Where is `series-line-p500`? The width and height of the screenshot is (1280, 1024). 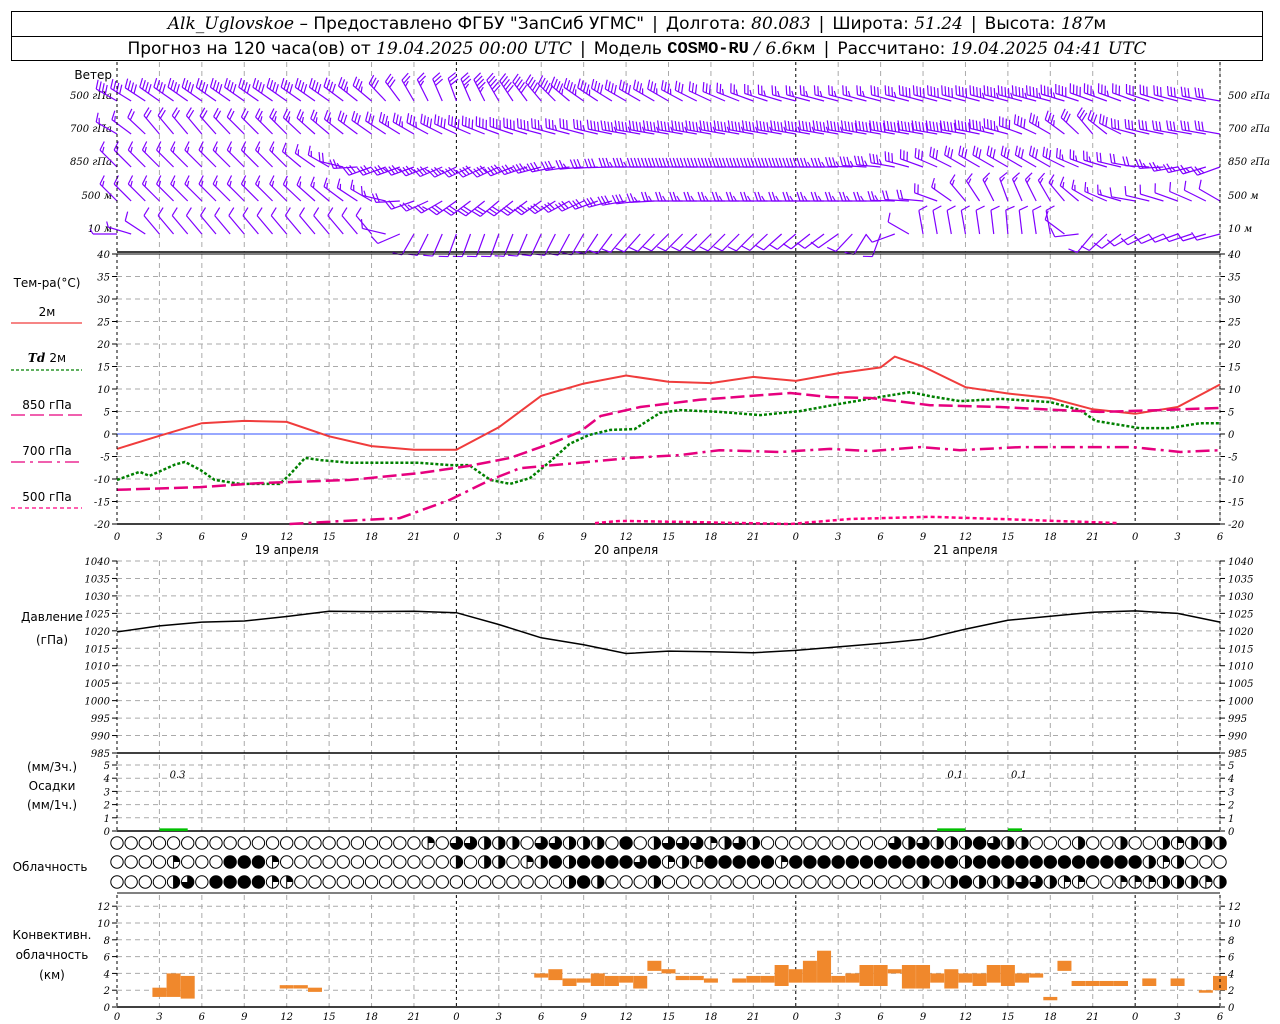 series-line-p500 is located at coordinates (857, 520).